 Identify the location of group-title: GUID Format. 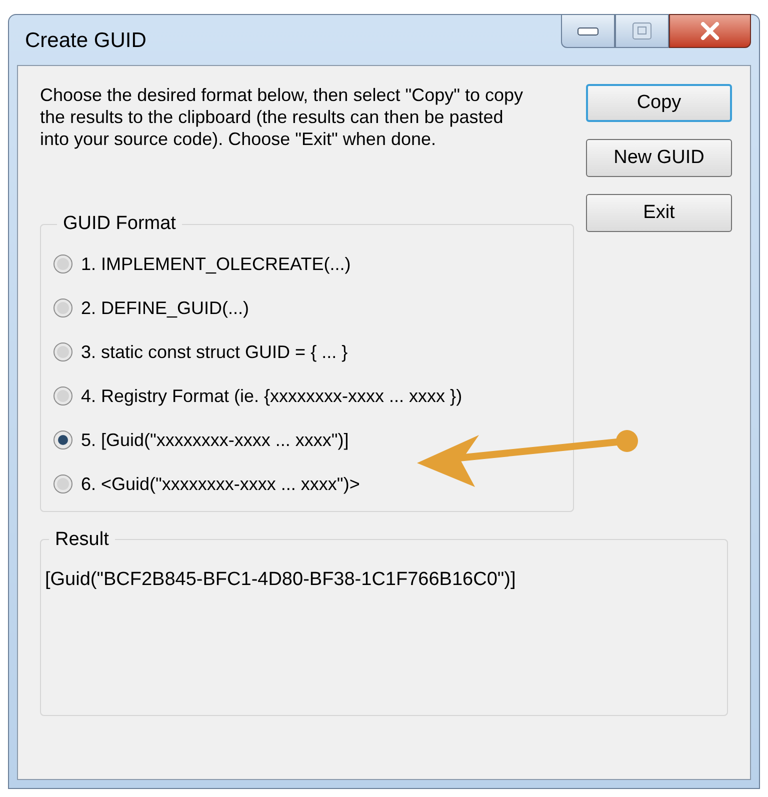
(119, 224).